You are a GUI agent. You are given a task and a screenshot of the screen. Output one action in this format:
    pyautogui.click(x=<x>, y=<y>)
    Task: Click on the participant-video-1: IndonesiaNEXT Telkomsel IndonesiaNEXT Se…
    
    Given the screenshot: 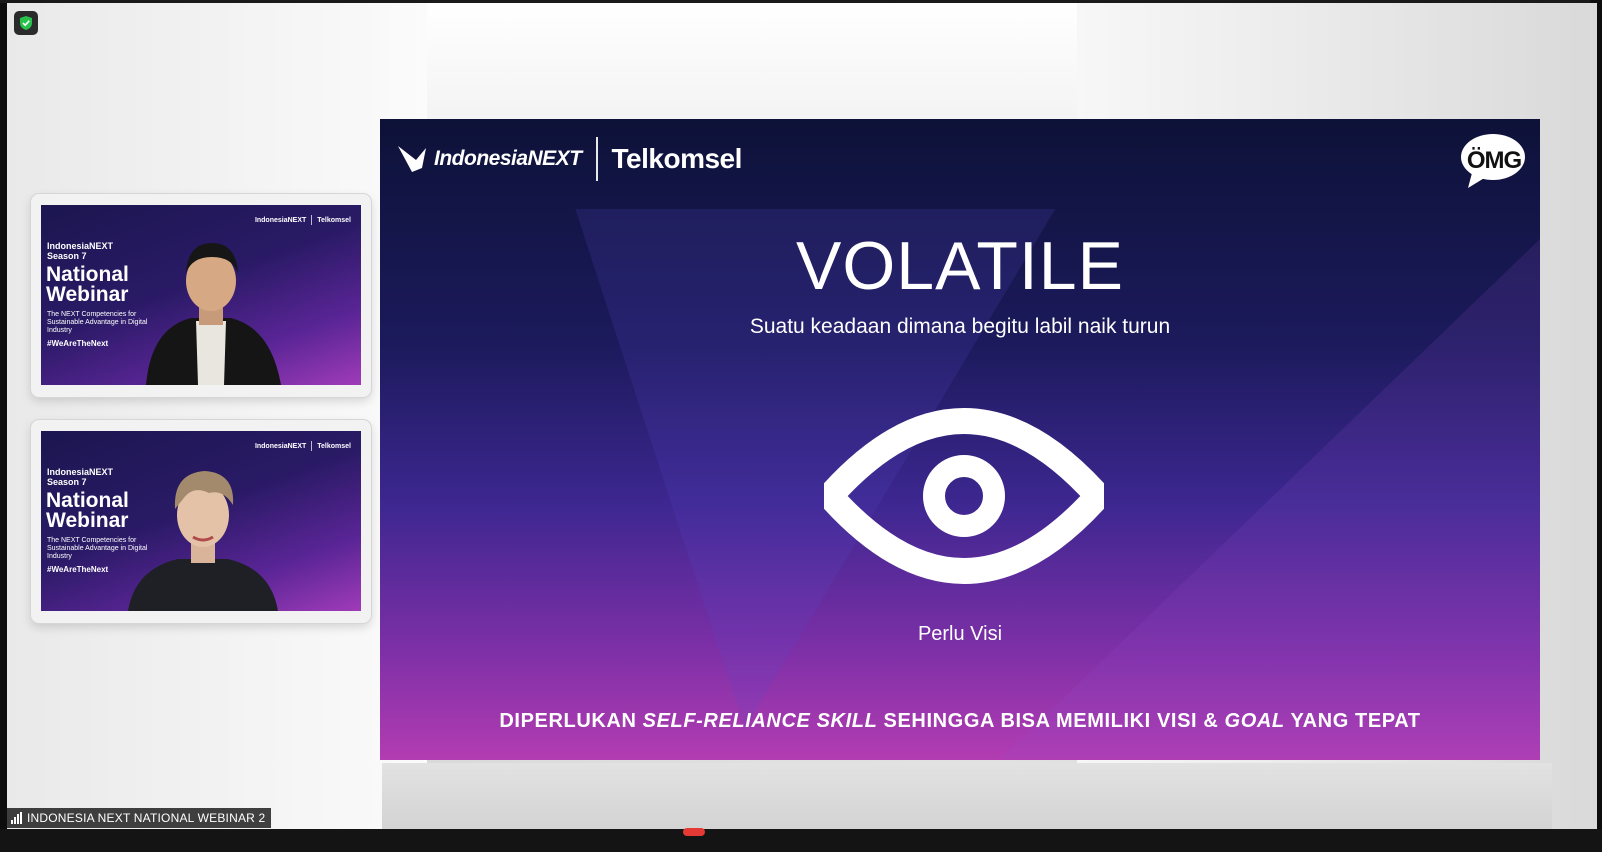 What is the action you would take?
    pyautogui.click(x=201, y=295)
    